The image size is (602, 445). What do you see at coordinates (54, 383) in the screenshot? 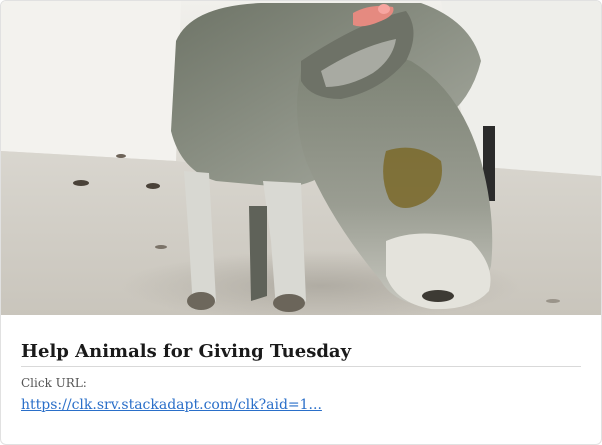
I see `click-url-label: Click URL:` at bounding box center [54, 383].